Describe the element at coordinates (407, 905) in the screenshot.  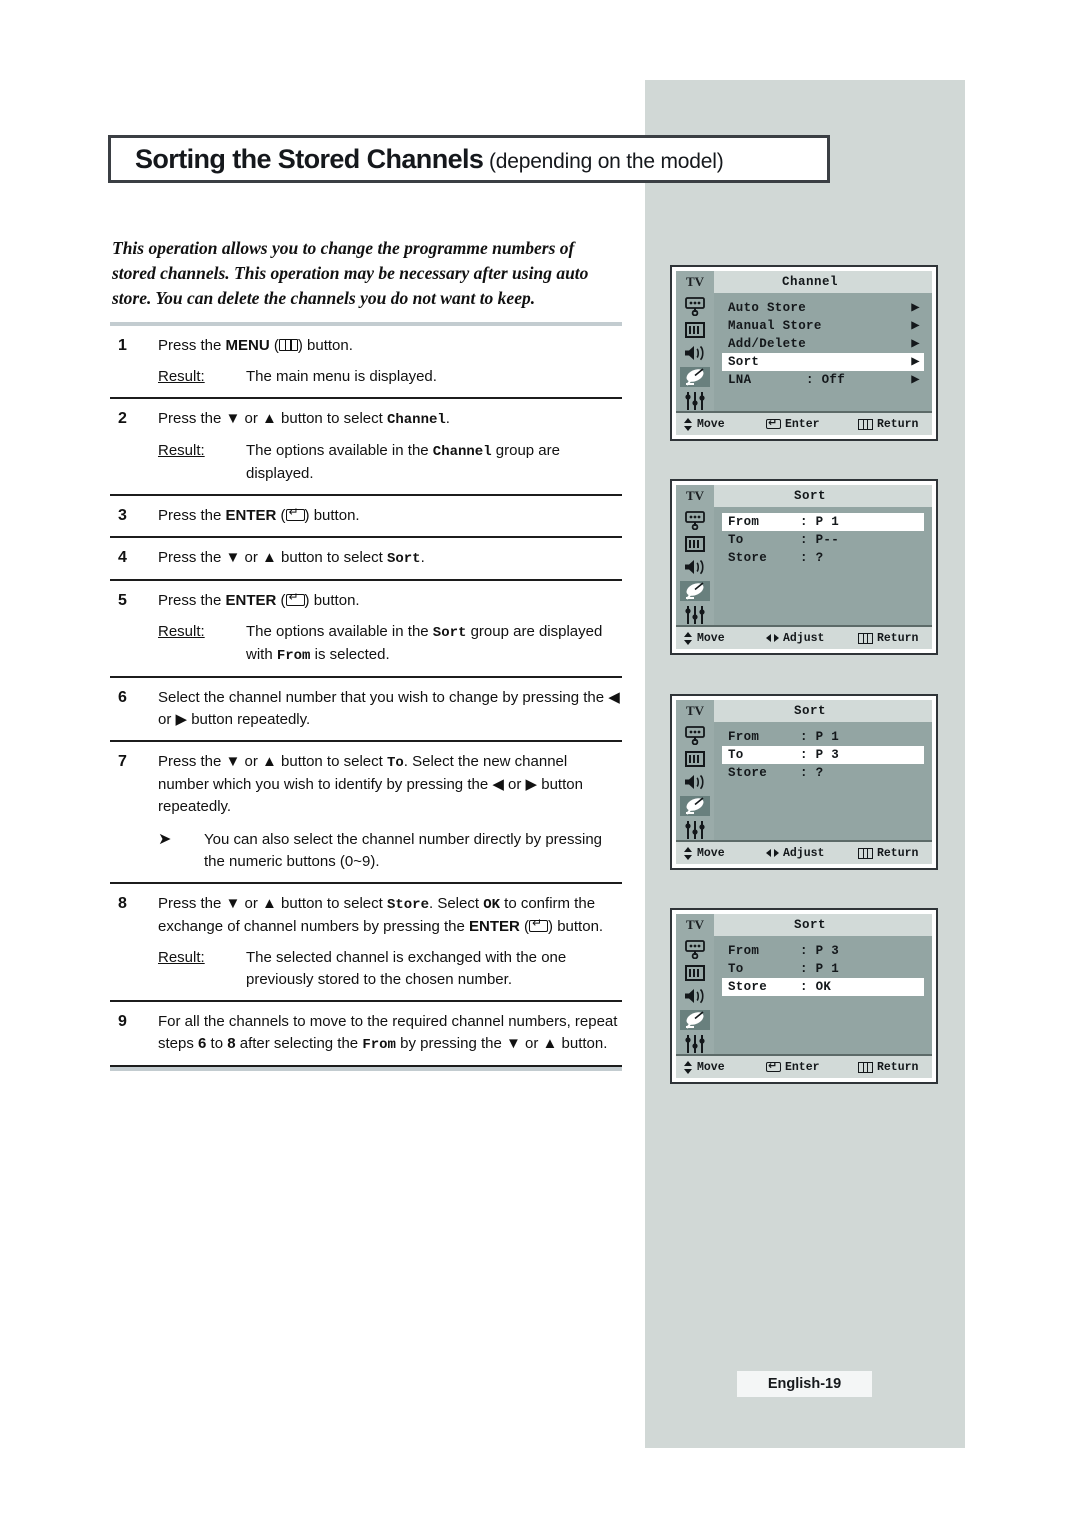
I see `osd-keyword: Store` at that location.